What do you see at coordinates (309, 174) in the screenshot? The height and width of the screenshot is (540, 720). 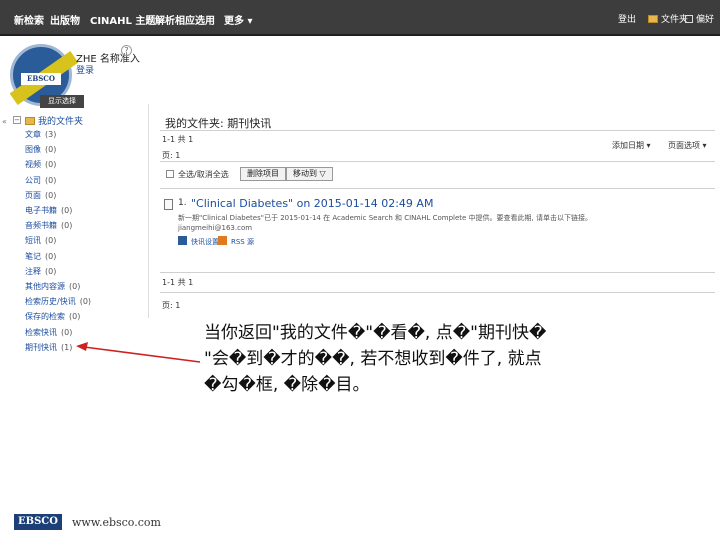 I see `move-to-button: 移动到 ▽` at bounding box center [309, 174].